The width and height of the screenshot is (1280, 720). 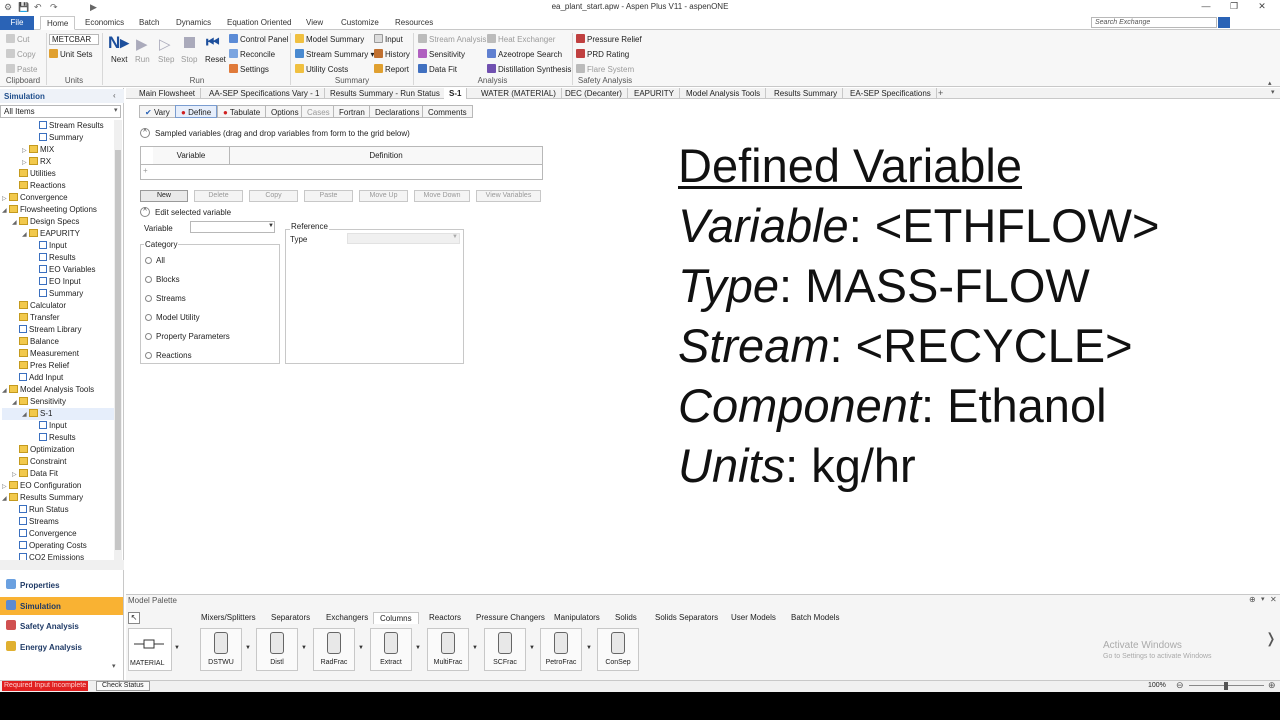 What do you see at coordinates (134, 618) in the screenshot?
I see `pointer-icon: ↖` at bounding box center [134, 618].